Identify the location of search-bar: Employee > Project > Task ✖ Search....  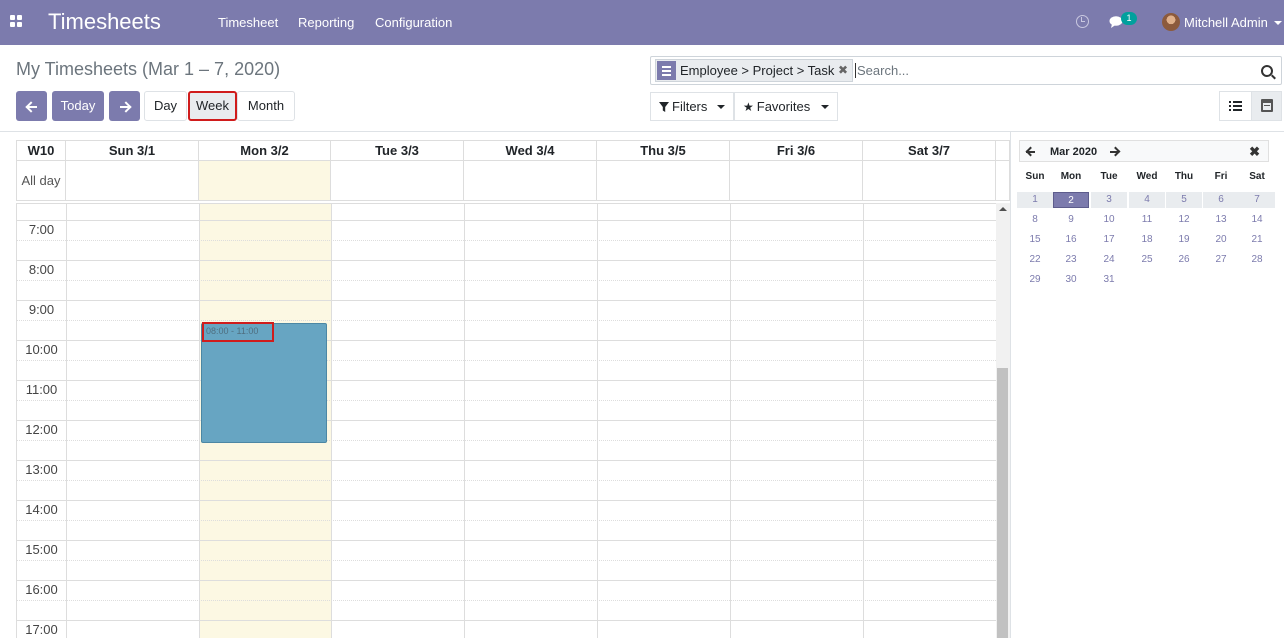
(966, 70).